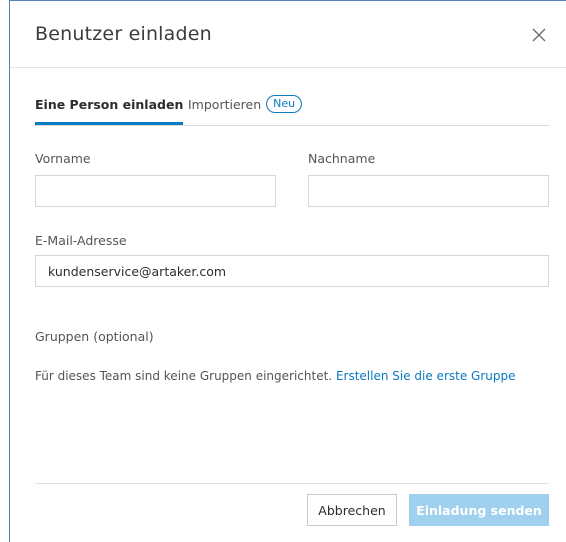  Describe the element at coordinates (539, 35) in the screenshot. I see `close-icon` at that location.